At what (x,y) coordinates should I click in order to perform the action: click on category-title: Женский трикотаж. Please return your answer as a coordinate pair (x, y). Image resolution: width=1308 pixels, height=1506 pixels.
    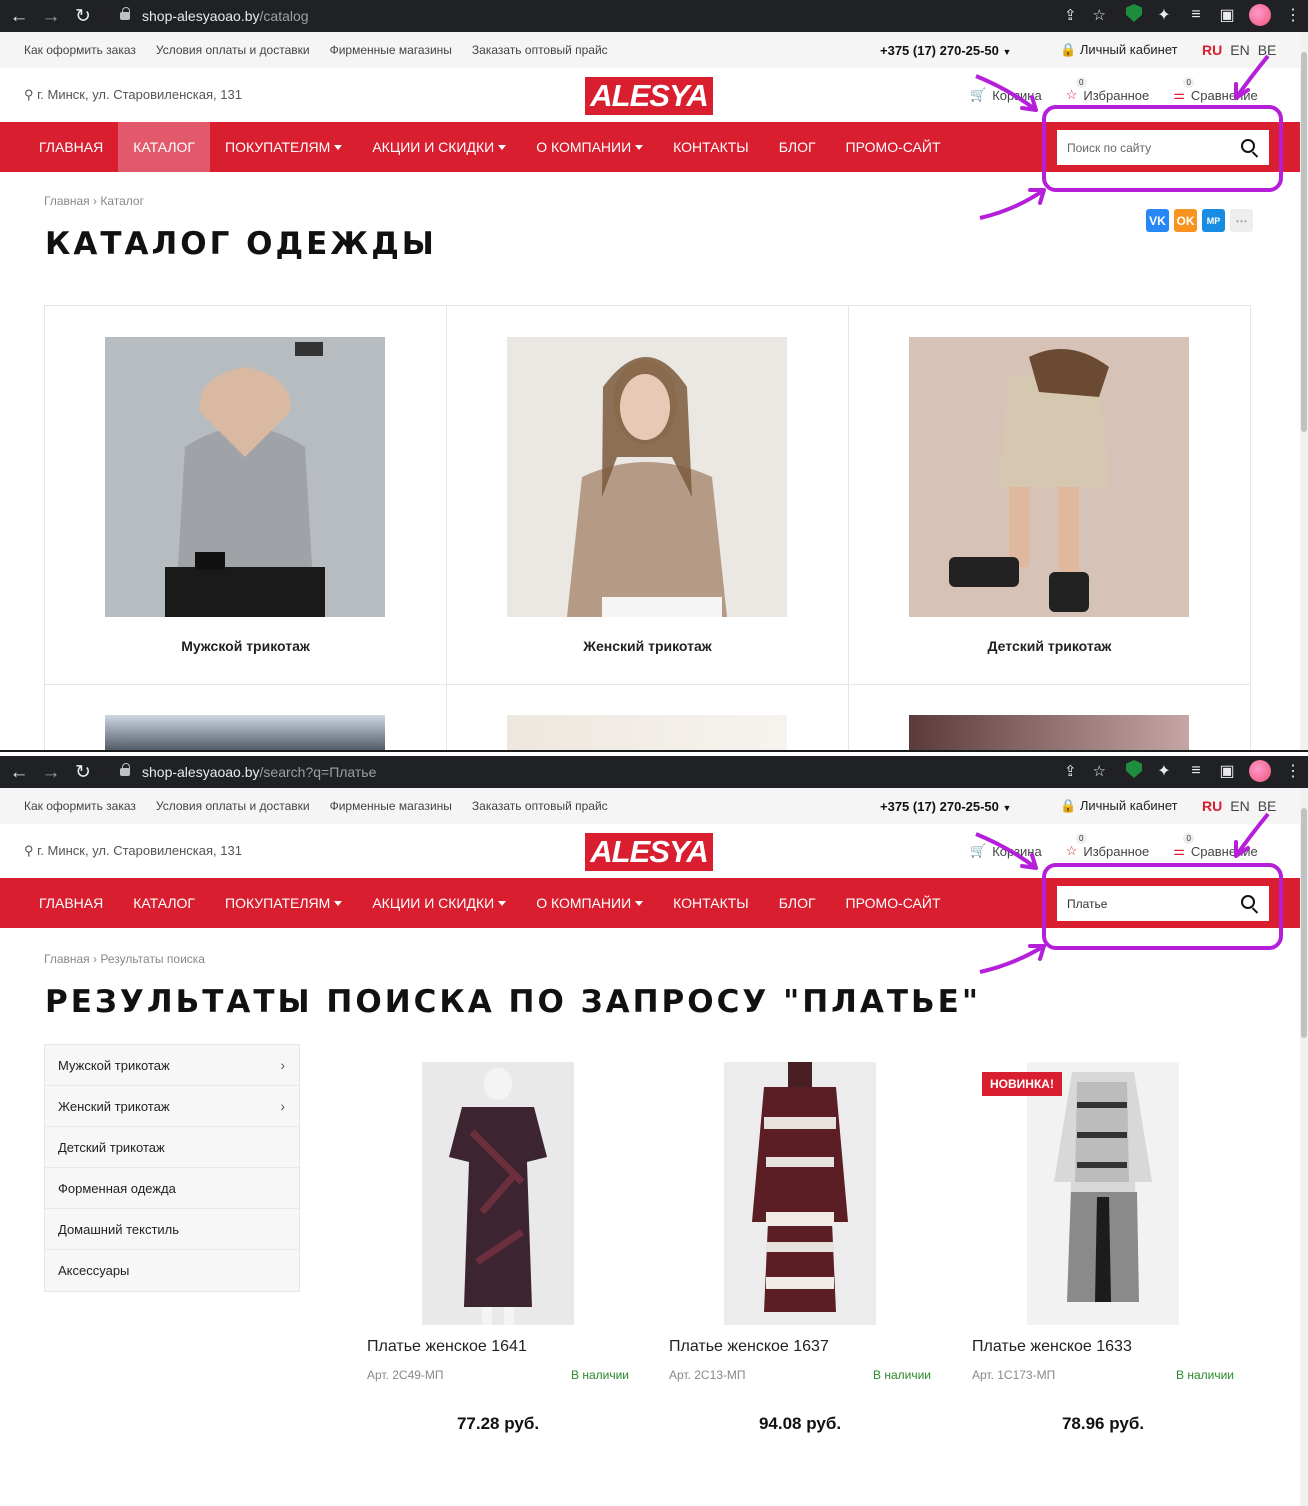
    Looking at the image, I should click on (647, 646).